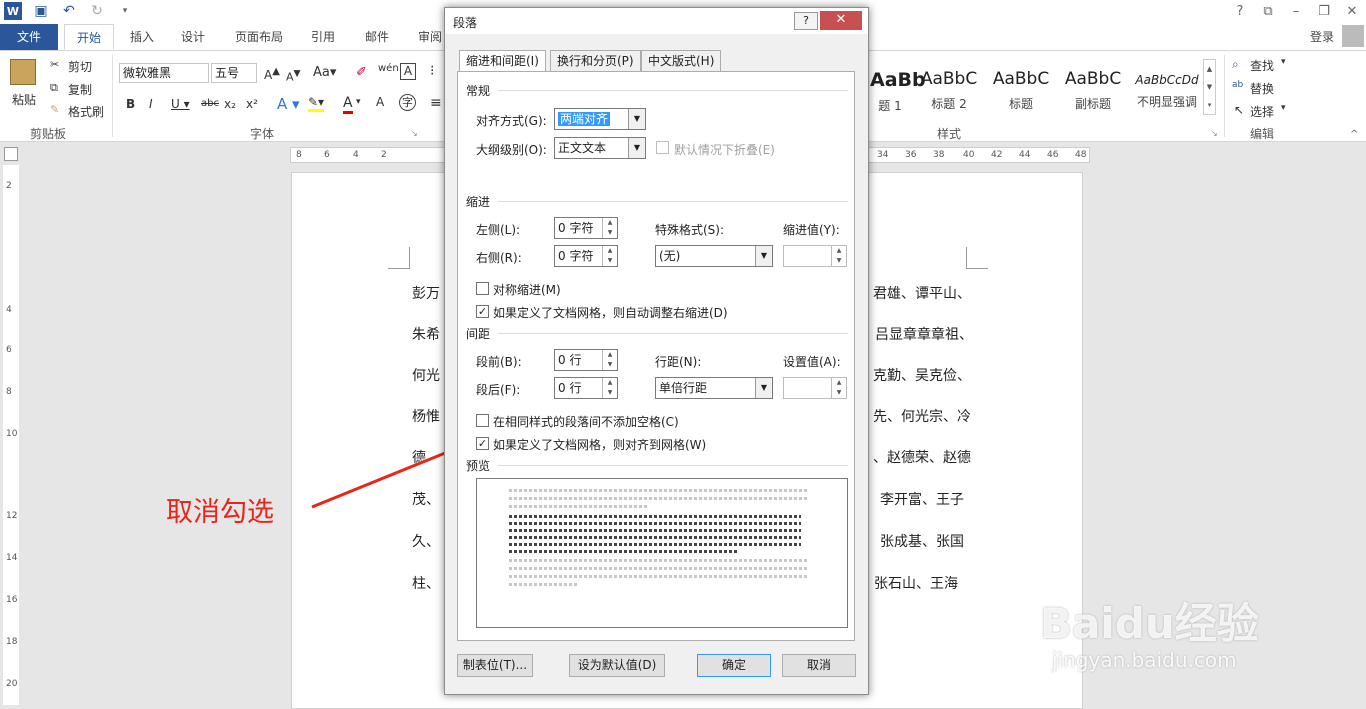  I want to click on style-subtle-emphasis: AaBbCcDd 不明显强调, so click(1167, 89).